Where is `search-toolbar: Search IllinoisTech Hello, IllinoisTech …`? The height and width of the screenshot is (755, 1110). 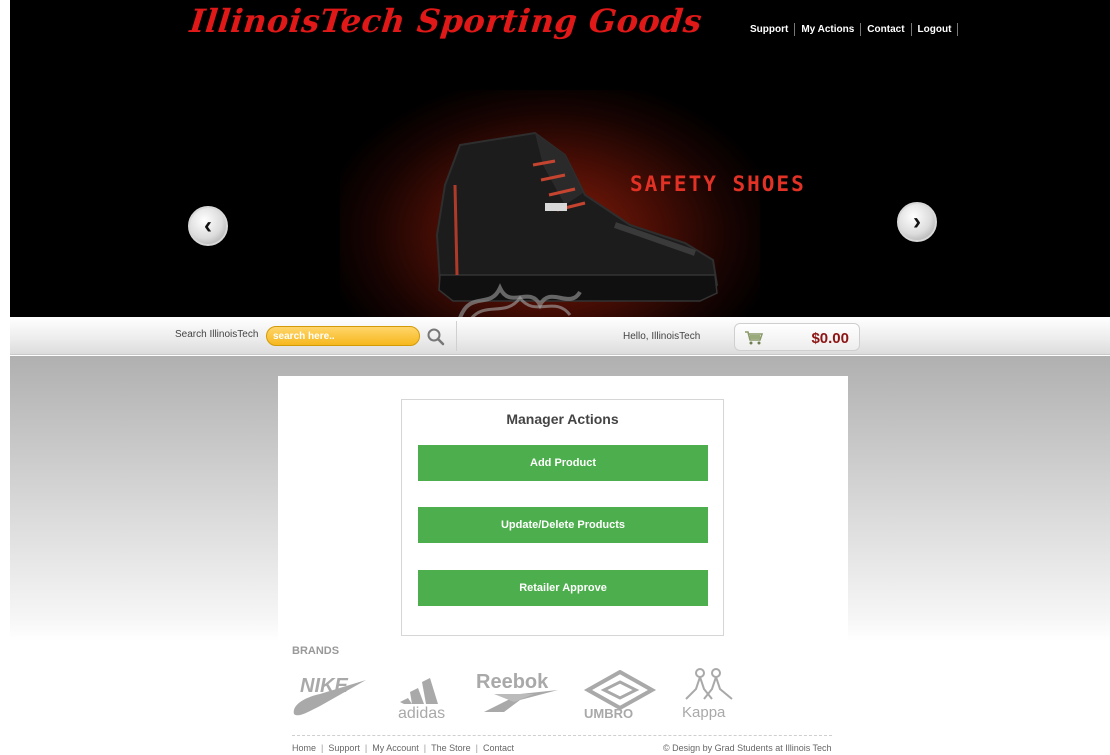
search-toolbar: Search IllinoisTech Hello, IllinoisTech … is located at coordinates (560, 336).